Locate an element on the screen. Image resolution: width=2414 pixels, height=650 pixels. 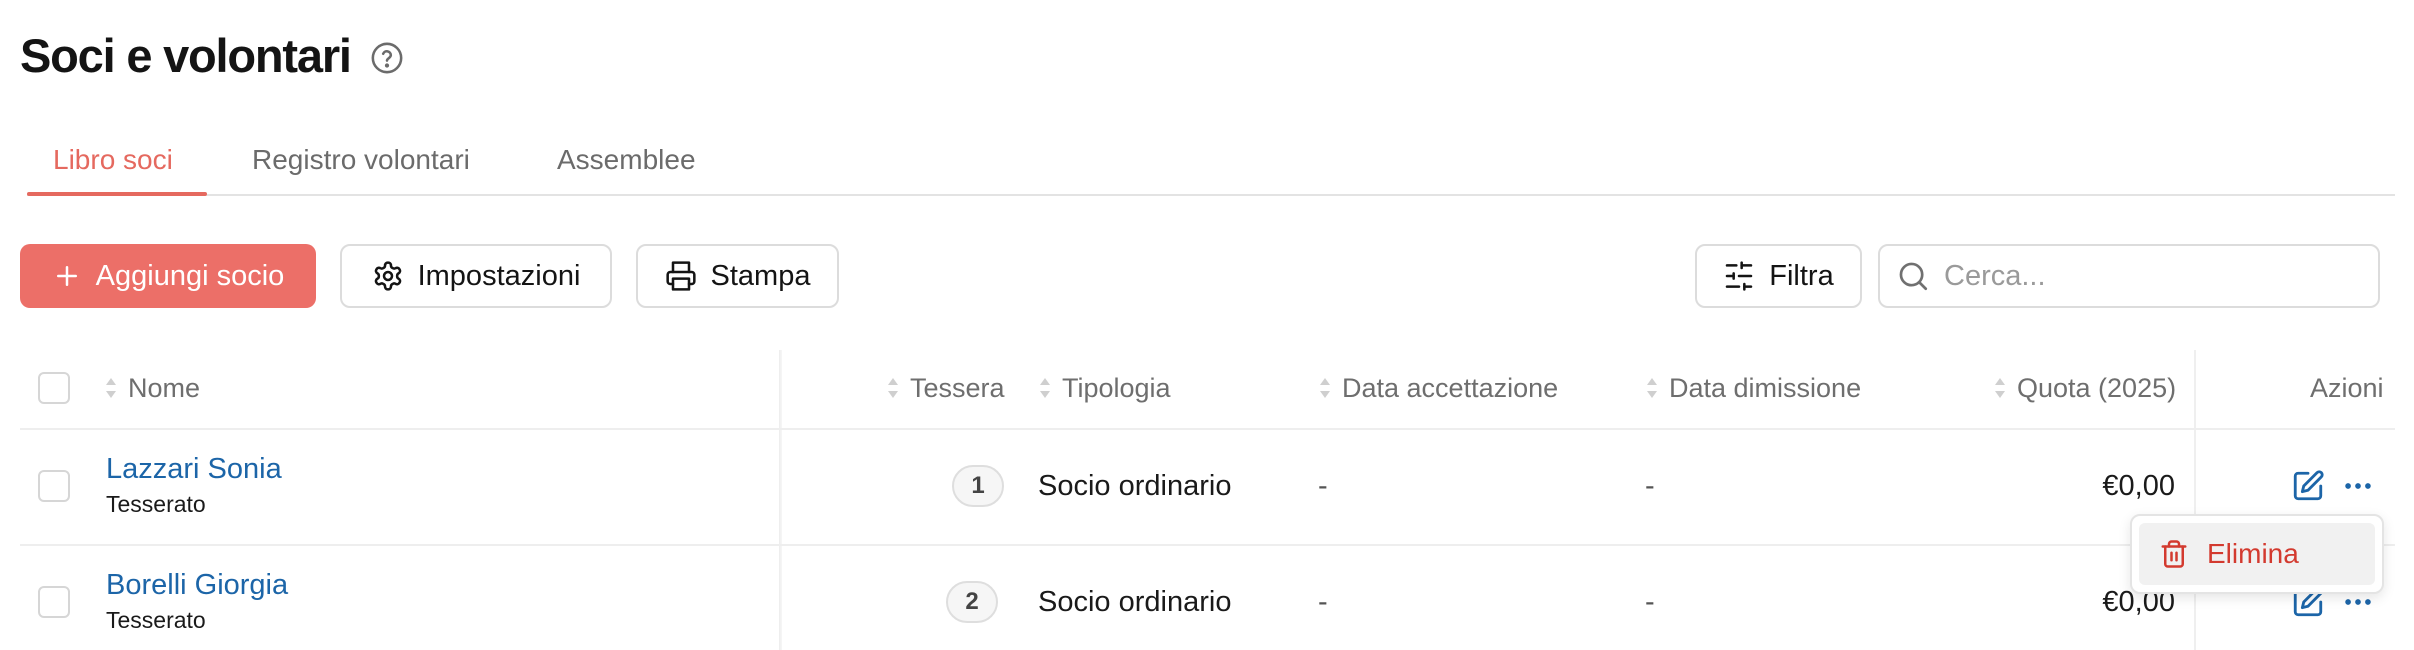
page-header: Soci e volontari is located at coordinates (212, 56).